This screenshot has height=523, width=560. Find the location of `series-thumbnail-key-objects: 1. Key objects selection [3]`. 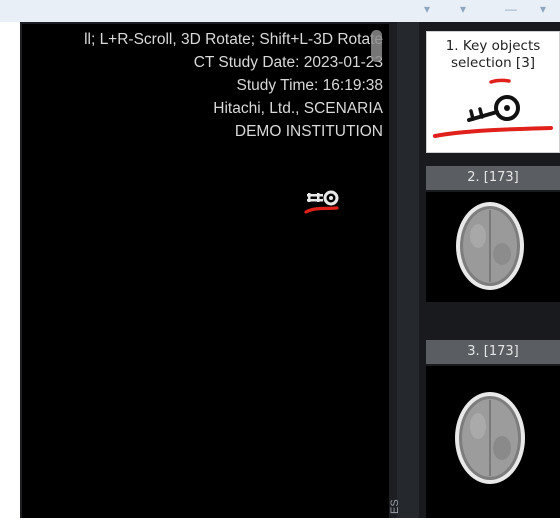

series-thumbnail-key-objects: 1. Key objects selection [3] is located at coordinates (493, 92).